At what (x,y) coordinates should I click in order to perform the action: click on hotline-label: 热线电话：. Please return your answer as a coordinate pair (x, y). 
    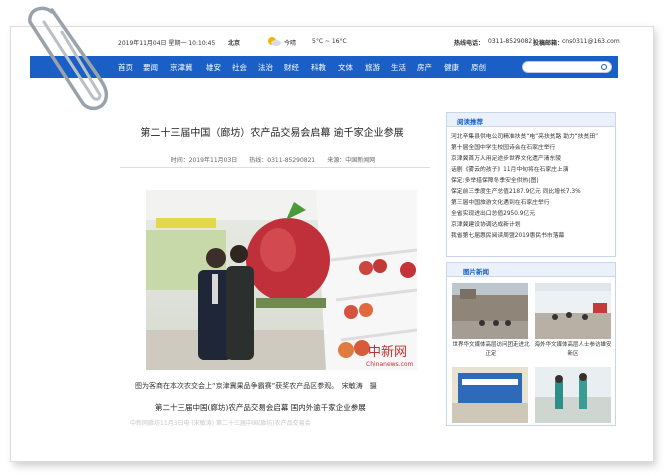
    Looking at the image, I should click on (469, 43).